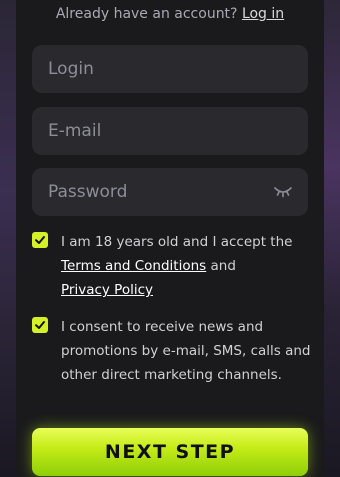 This screenshot has width=340, height=477. I want to click on privacy-link: Privacy Policy, so click(107, 290).